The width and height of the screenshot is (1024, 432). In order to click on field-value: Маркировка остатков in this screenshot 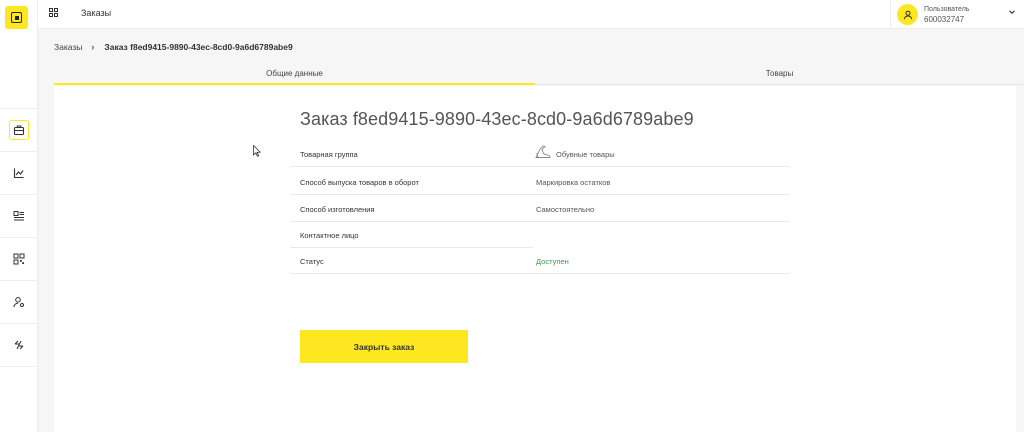, I will do `click(573, 182)`.